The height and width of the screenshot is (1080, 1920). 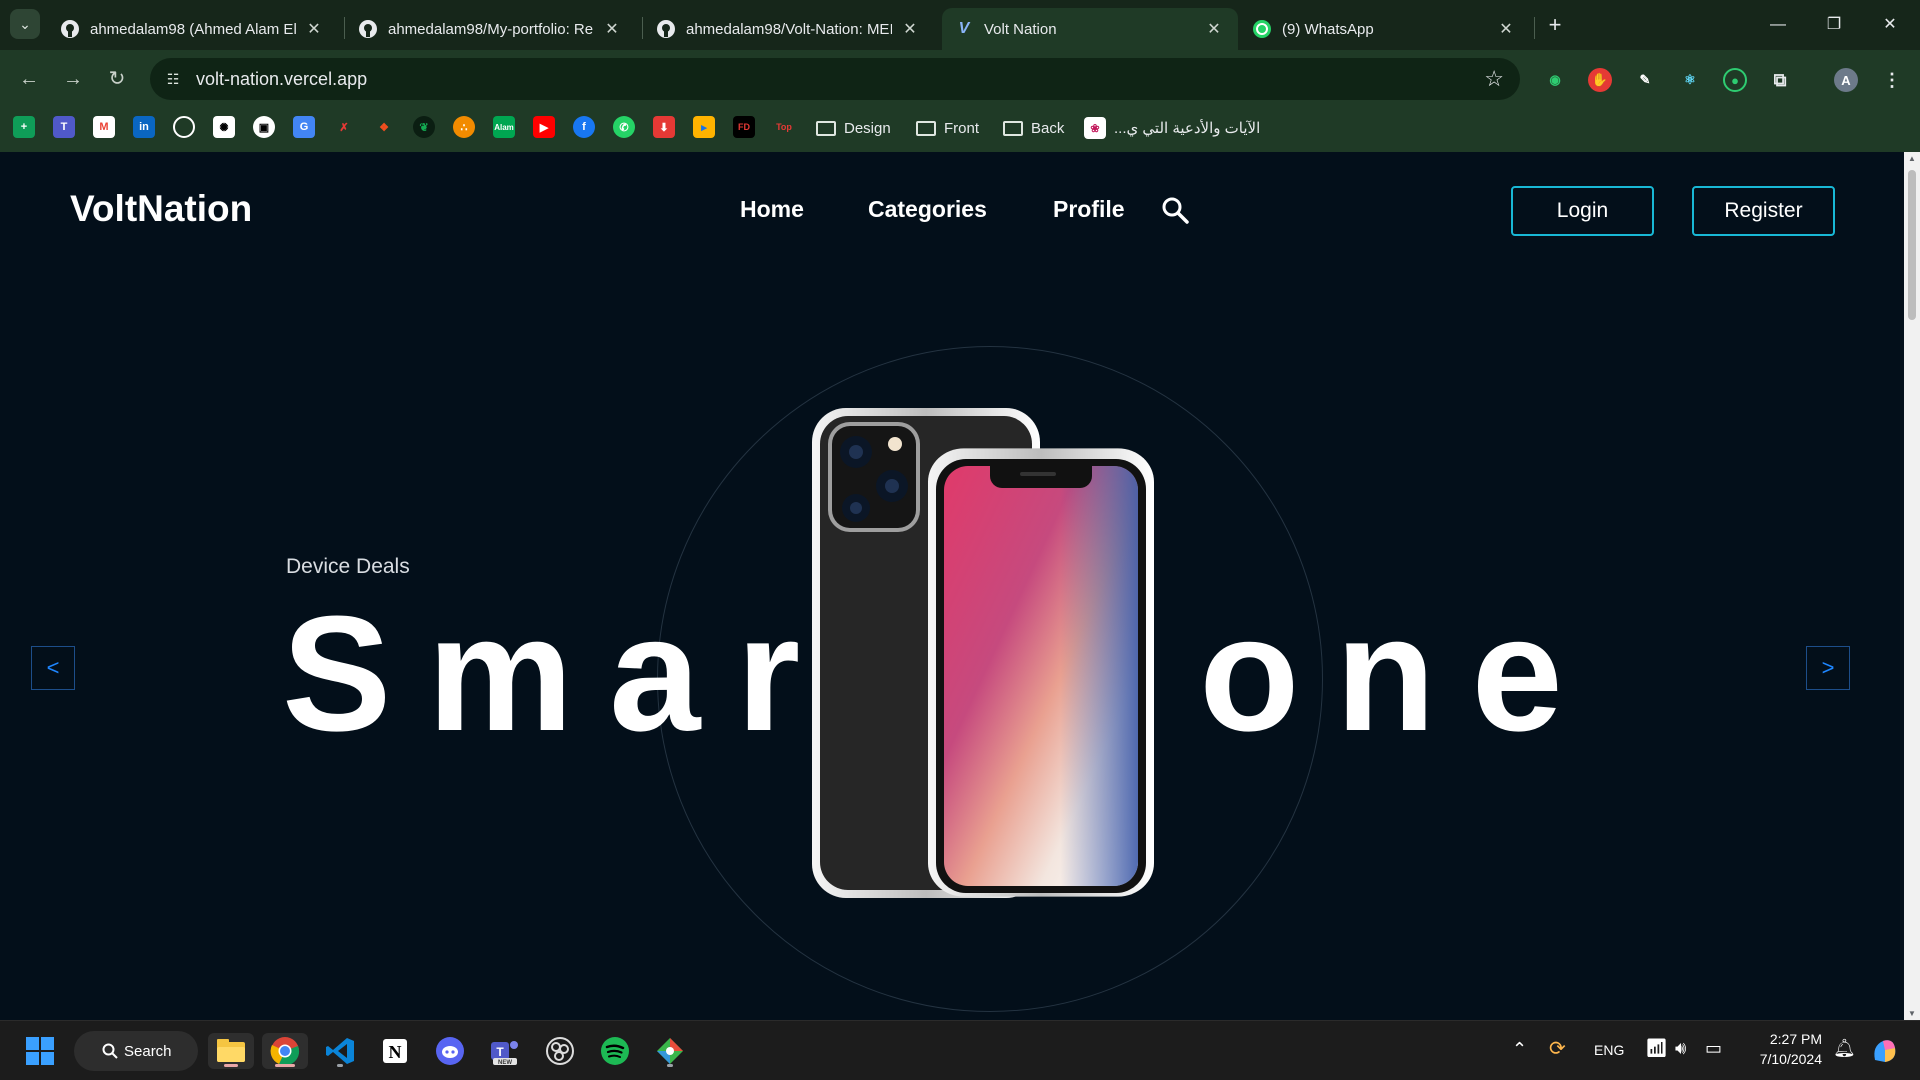 What do you see at coordinates (505, 1051) in the screenshot?
I see `teams-icon: T NEW` at bounding box center [505, 1051].